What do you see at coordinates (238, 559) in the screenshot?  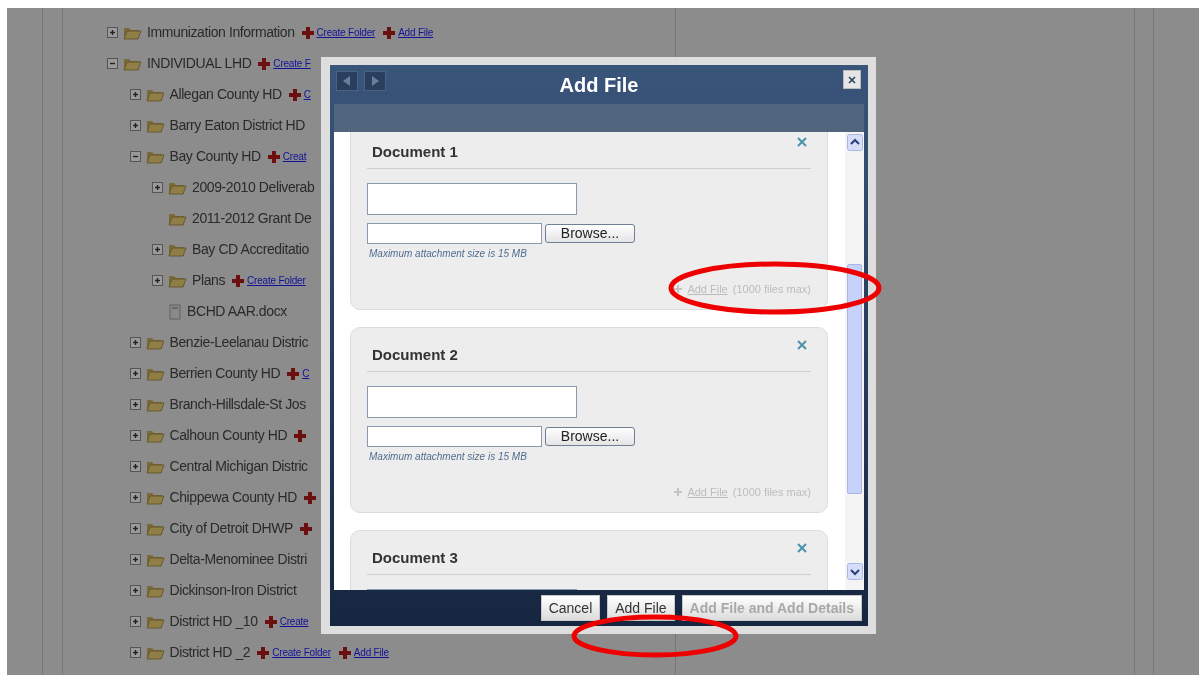 I see `tree-item-label: Delta-Menominee Distri` at bounding box center [238, 559].